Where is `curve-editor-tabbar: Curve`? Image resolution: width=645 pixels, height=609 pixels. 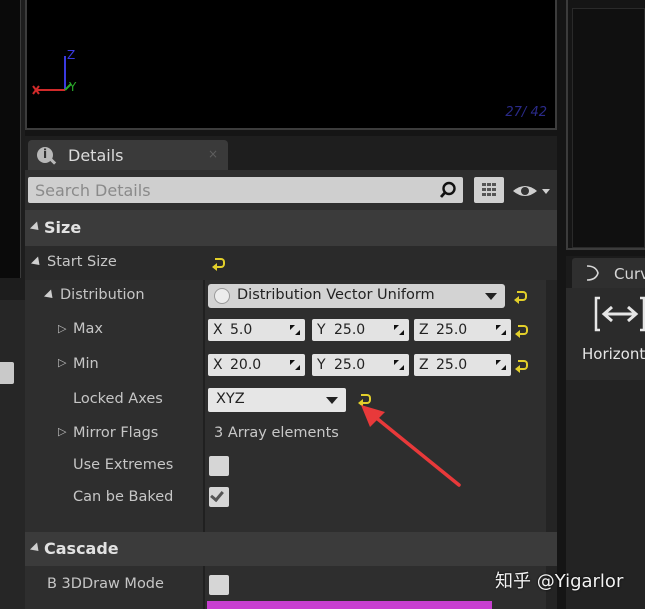
curve-editor-tabbar: Curve is located at coordinates (605, 272).